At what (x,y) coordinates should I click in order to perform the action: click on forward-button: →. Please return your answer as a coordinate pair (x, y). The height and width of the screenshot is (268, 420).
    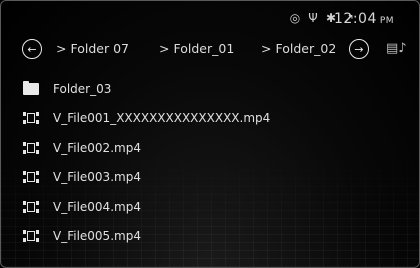
    Looking at the image, I should click on (359, 49).